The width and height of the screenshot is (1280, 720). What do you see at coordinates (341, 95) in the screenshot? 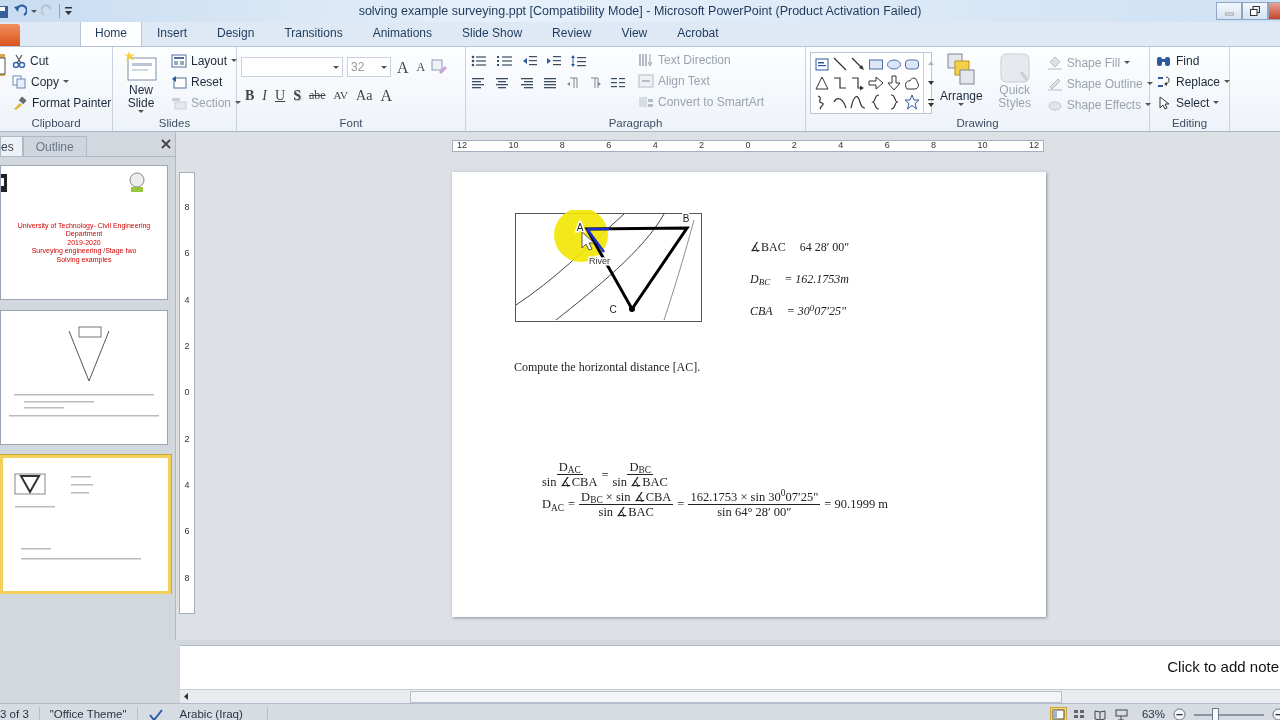
I see `character-spacing-button: AV` at bounding box center [341, 95].